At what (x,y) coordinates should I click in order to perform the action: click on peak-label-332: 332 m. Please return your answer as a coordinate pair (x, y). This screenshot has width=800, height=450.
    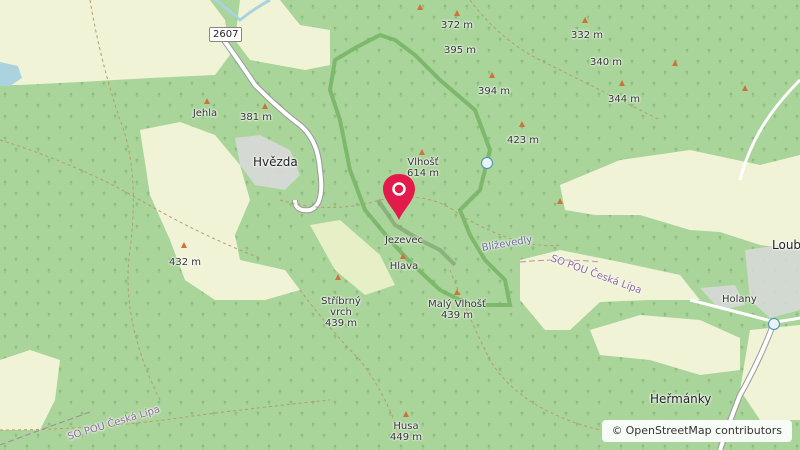
    Looking at the image, I should click on (587, 35).